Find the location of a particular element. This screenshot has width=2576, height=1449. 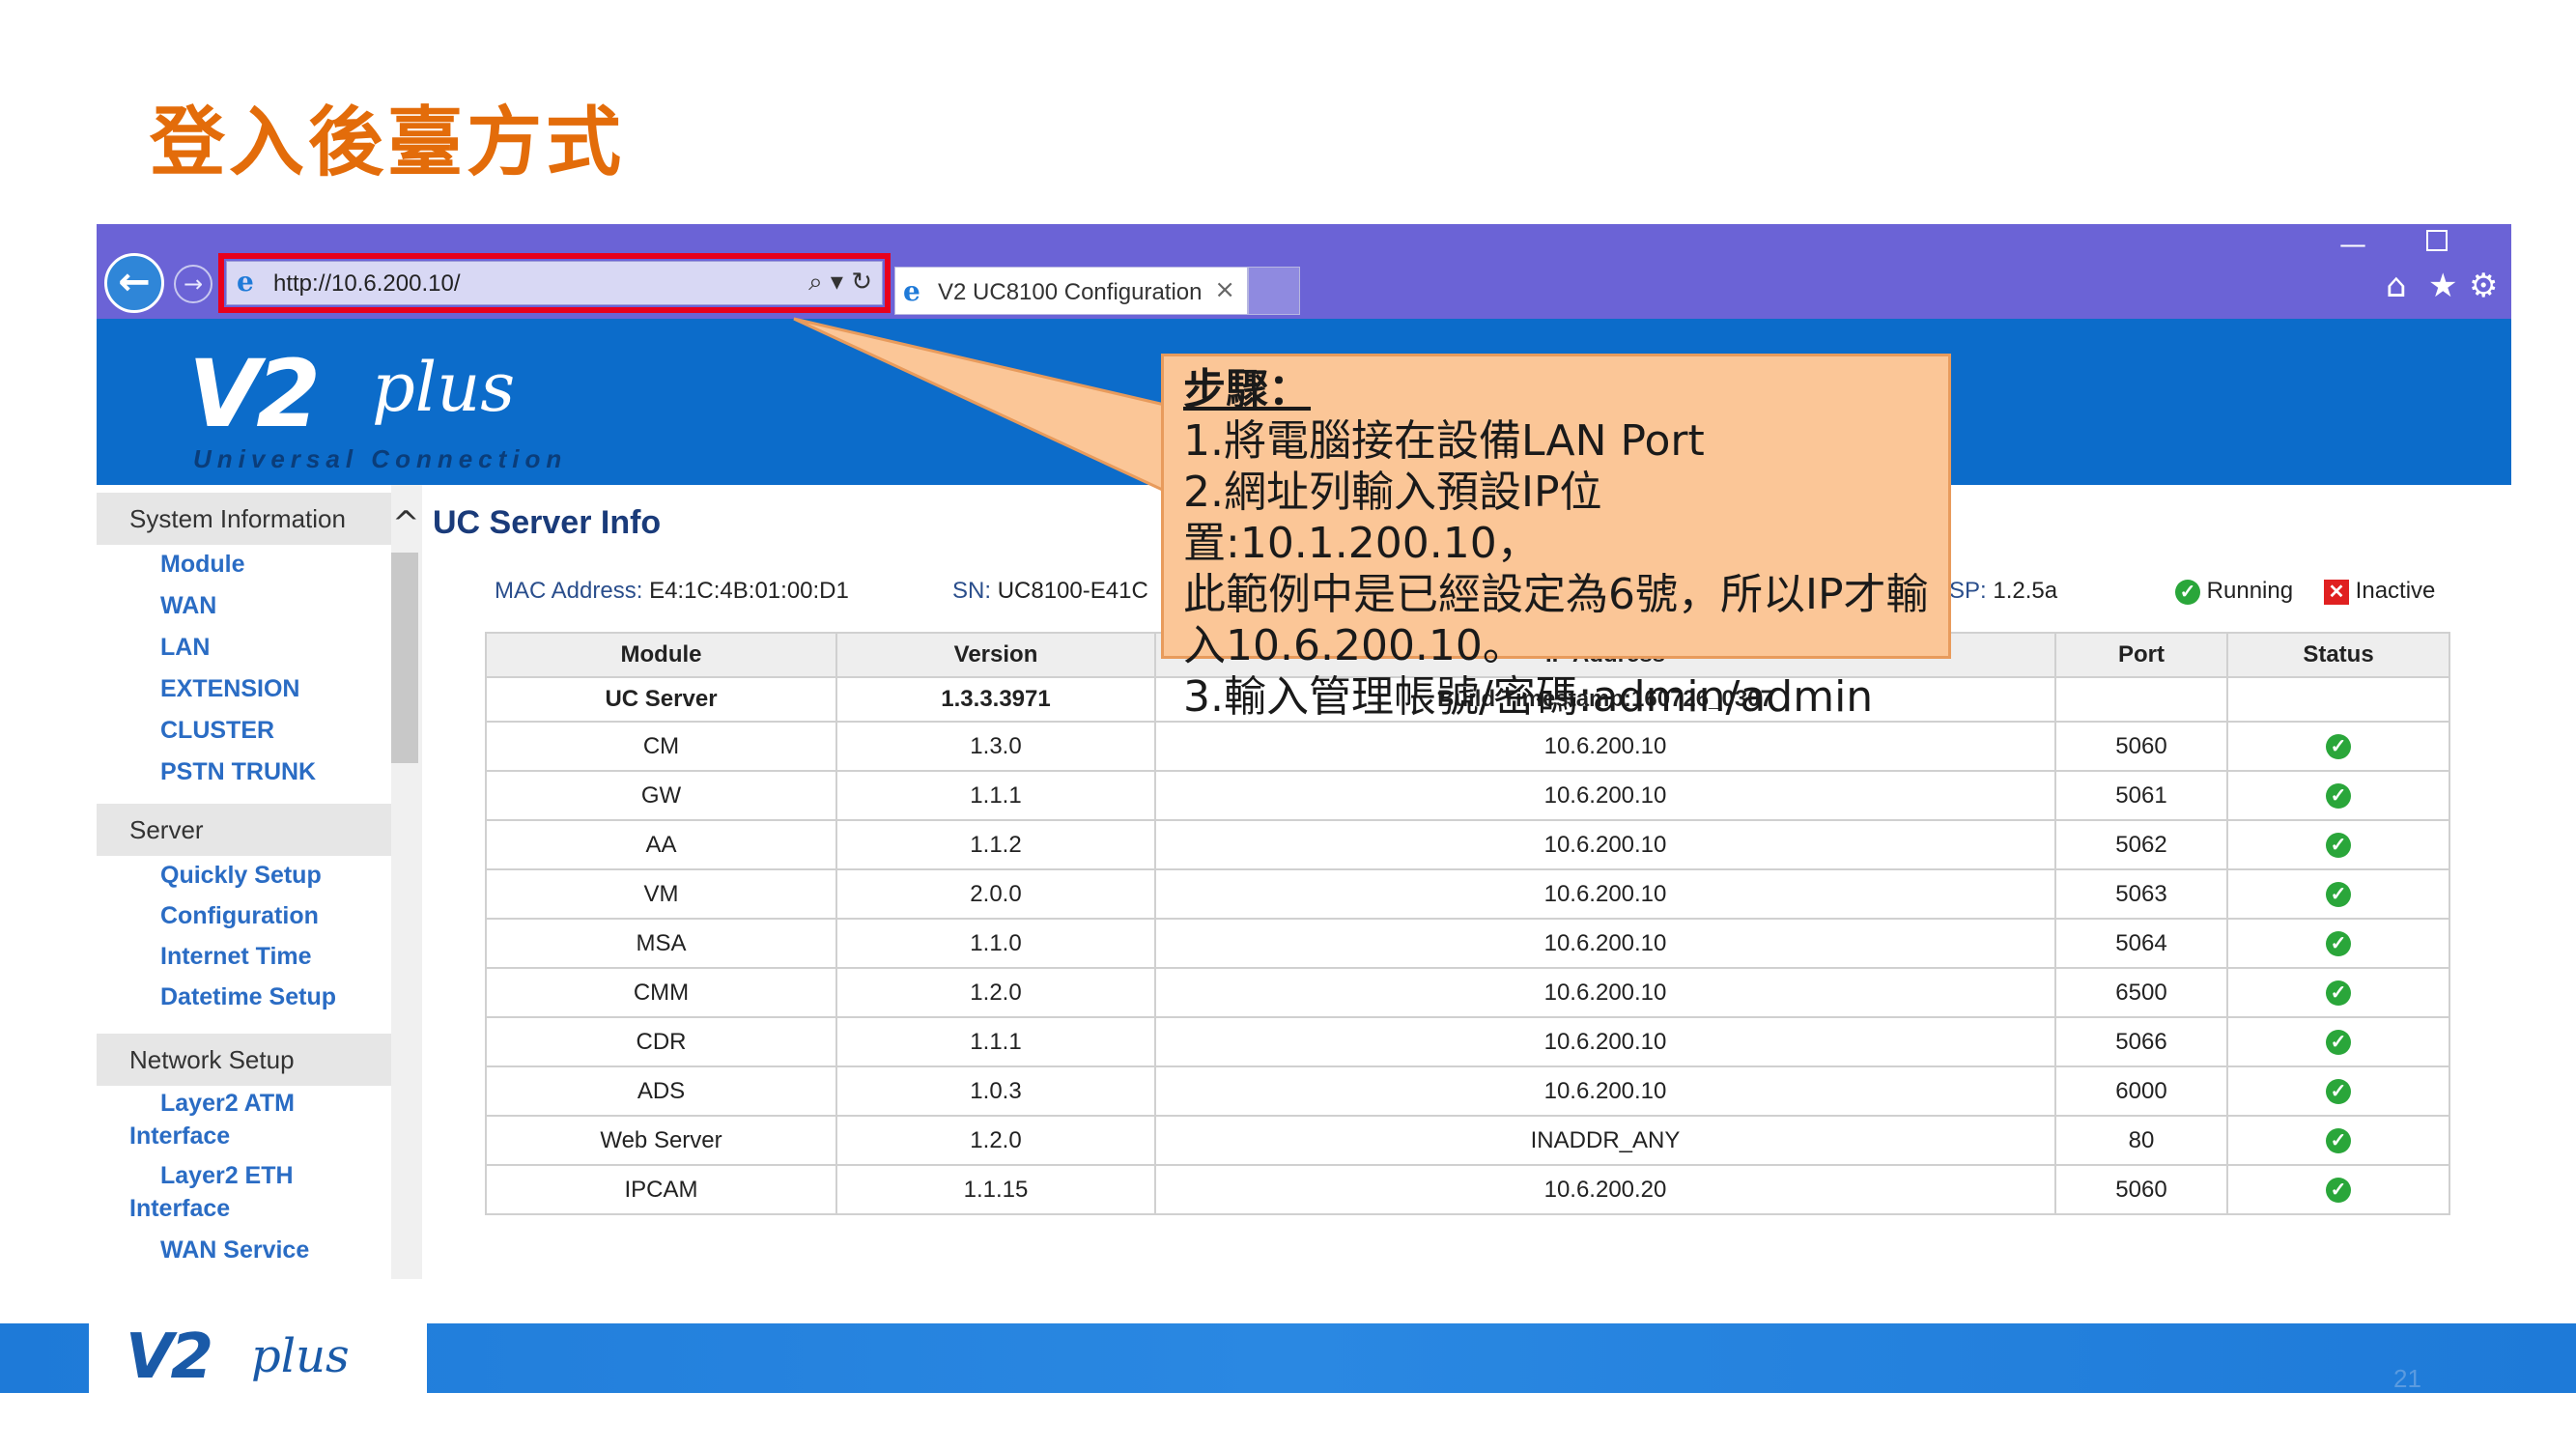

table-row: ADS 1.0.3 10.6.200.10 6000 ✓ is located at coordinates (1467, 1091).